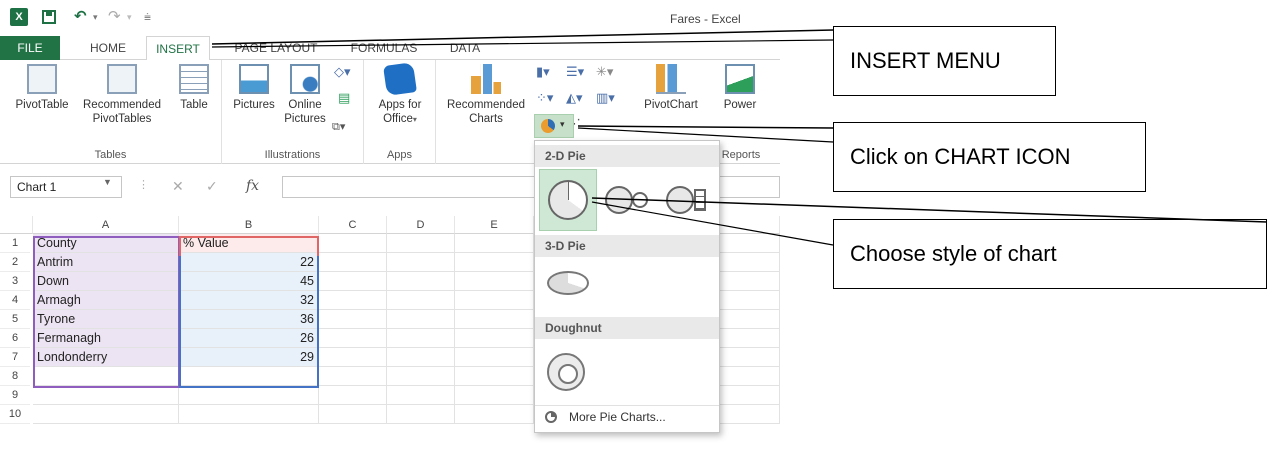 This screenshot has width=1267, height=450. I want to click on hierarchy-chart-icon: ▥▾, so click(605, 98).